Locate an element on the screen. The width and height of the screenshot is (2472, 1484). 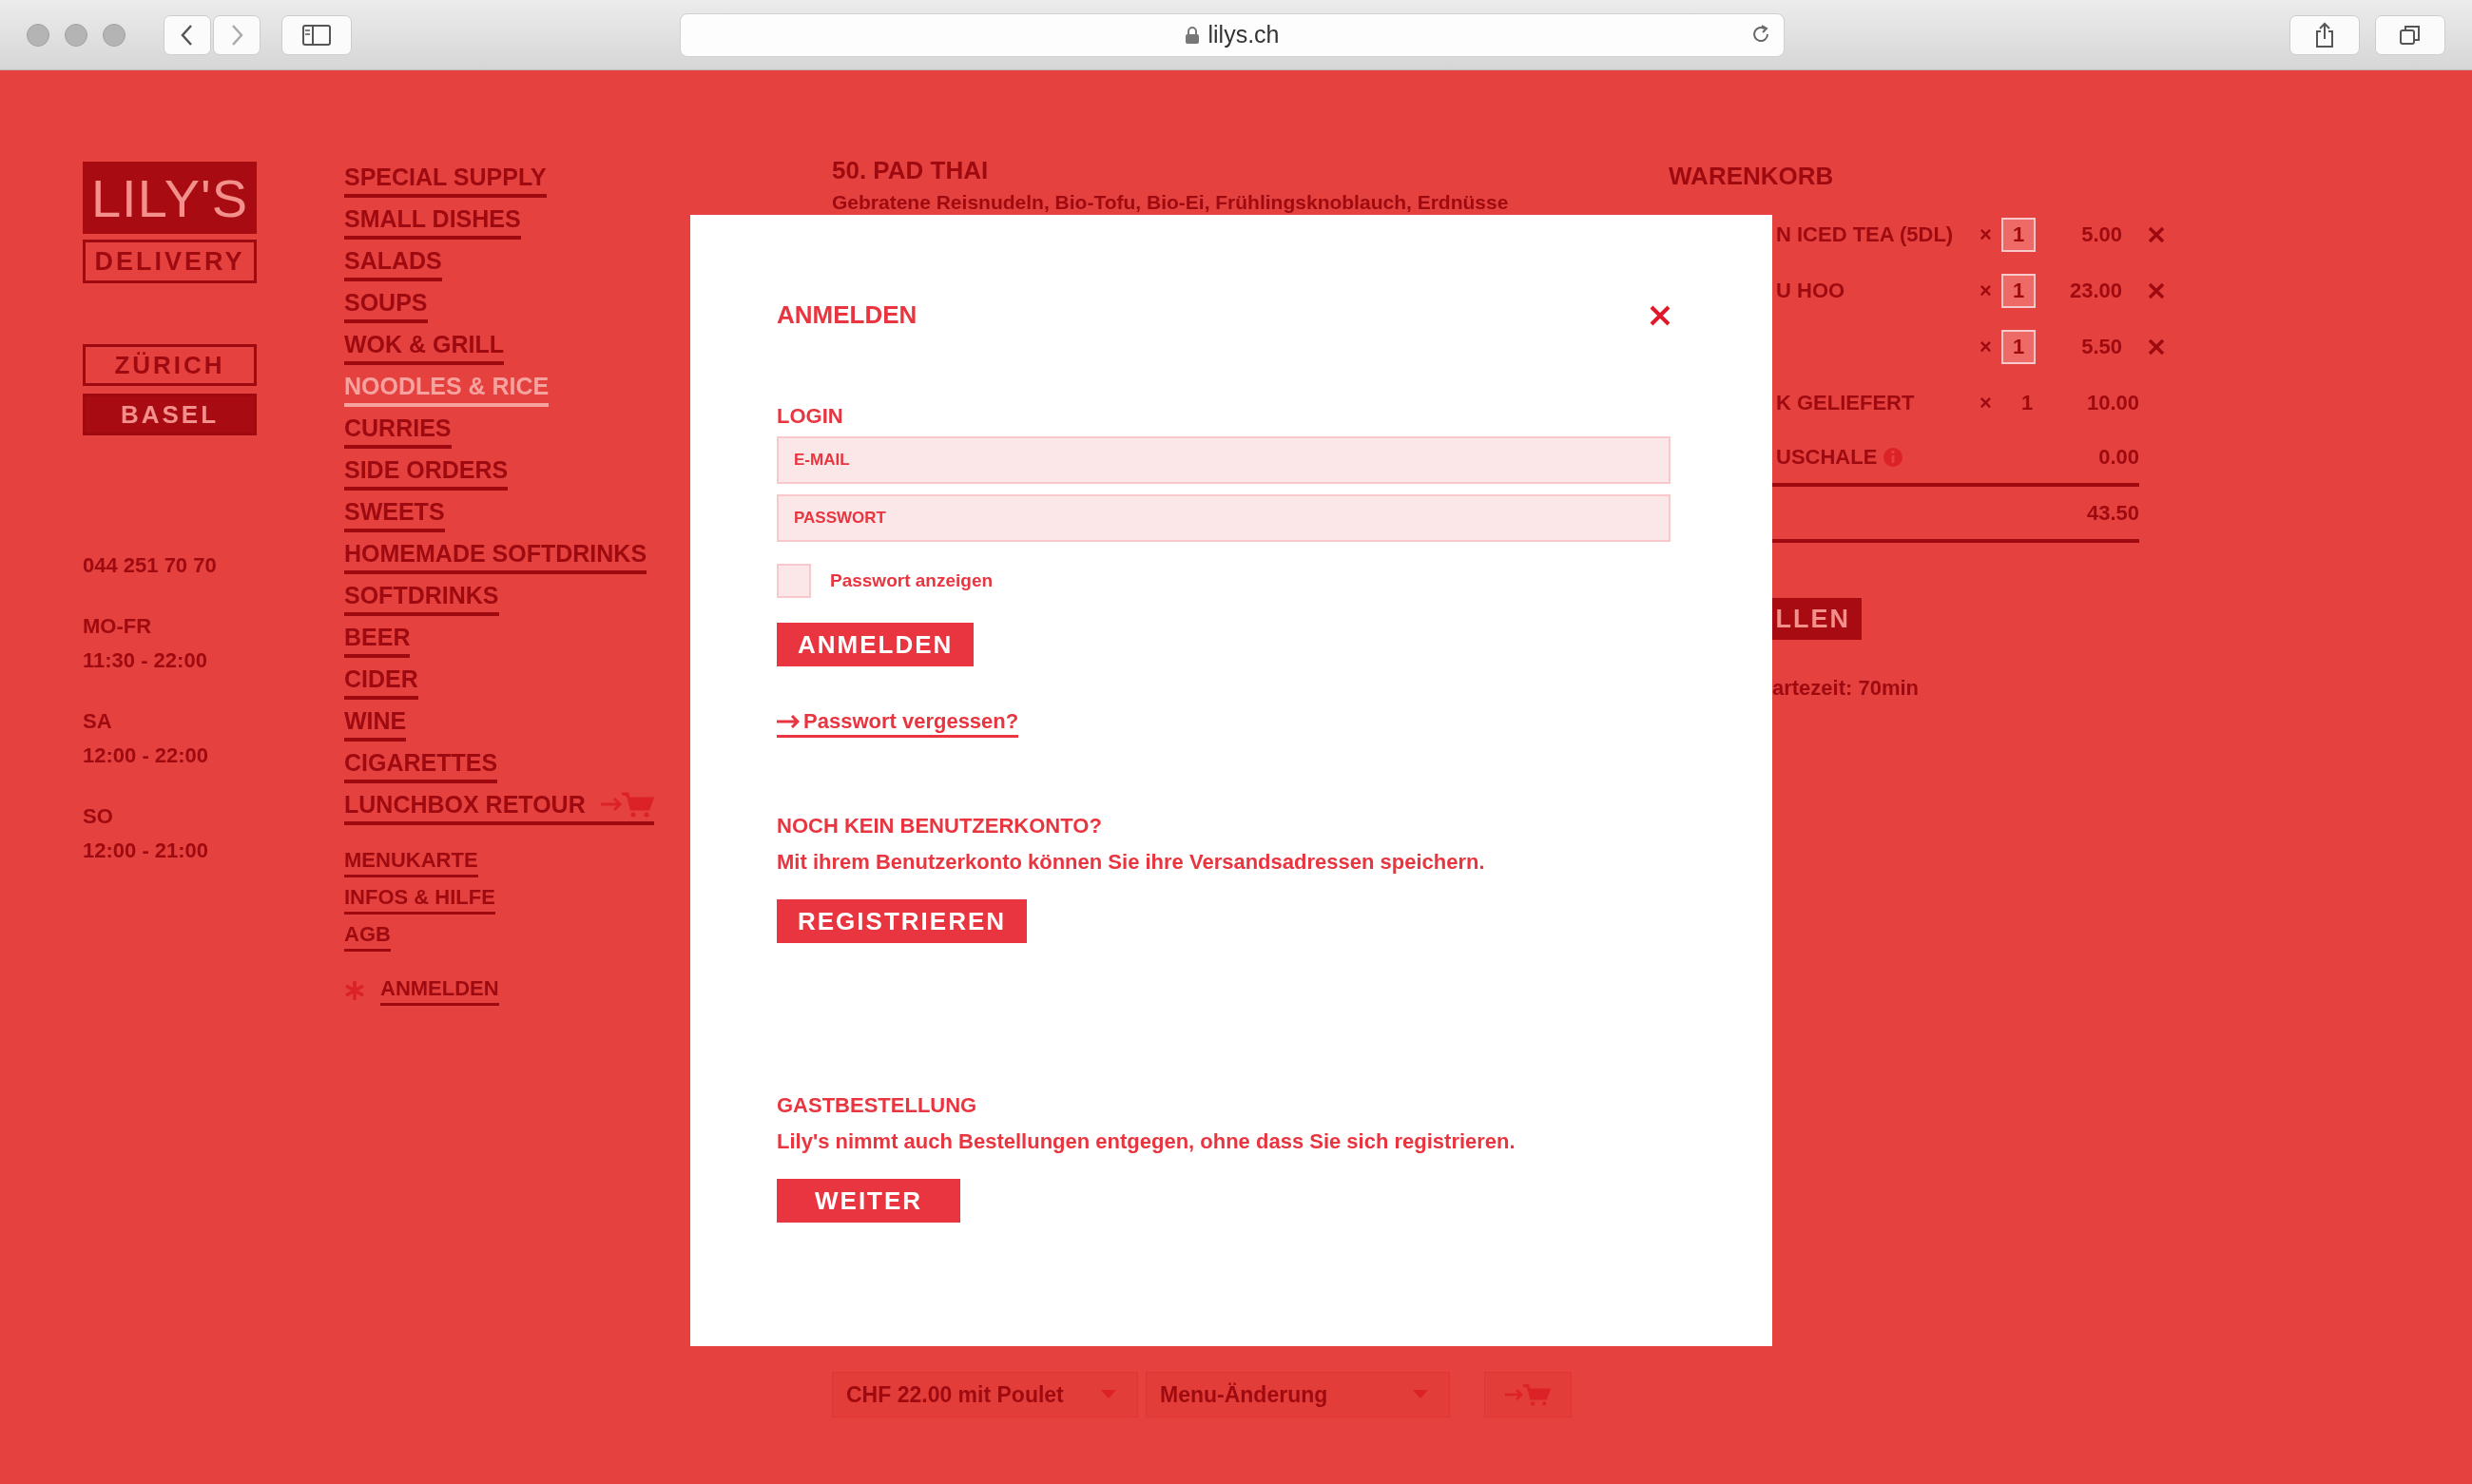
share-icon is located at coordinates (2324, 34).